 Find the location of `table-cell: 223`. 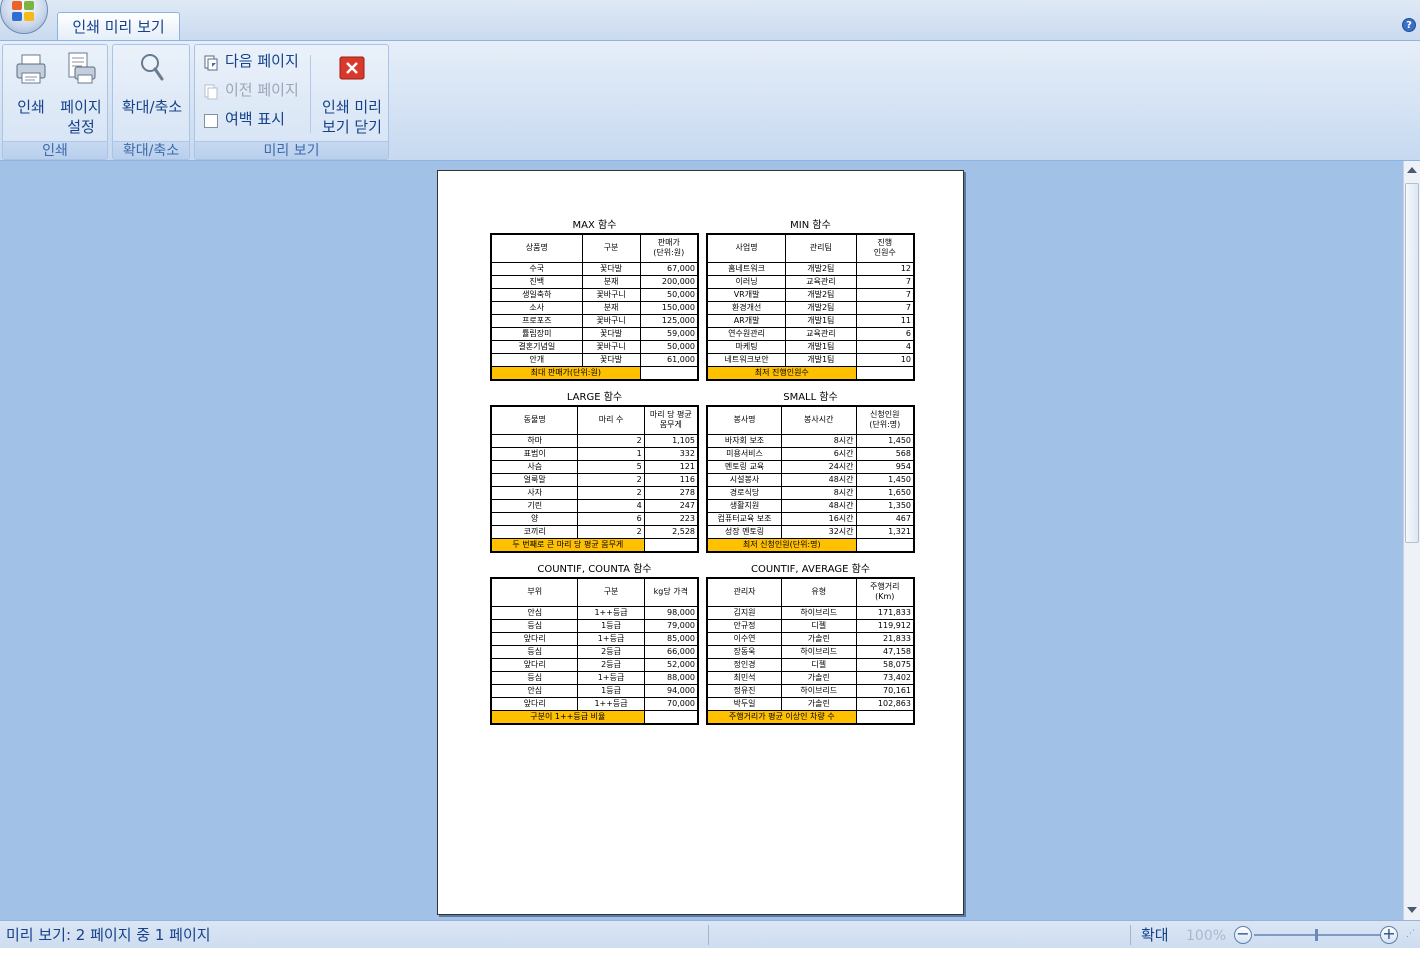

table-cell: 223 is located at coordinates (671, 519).